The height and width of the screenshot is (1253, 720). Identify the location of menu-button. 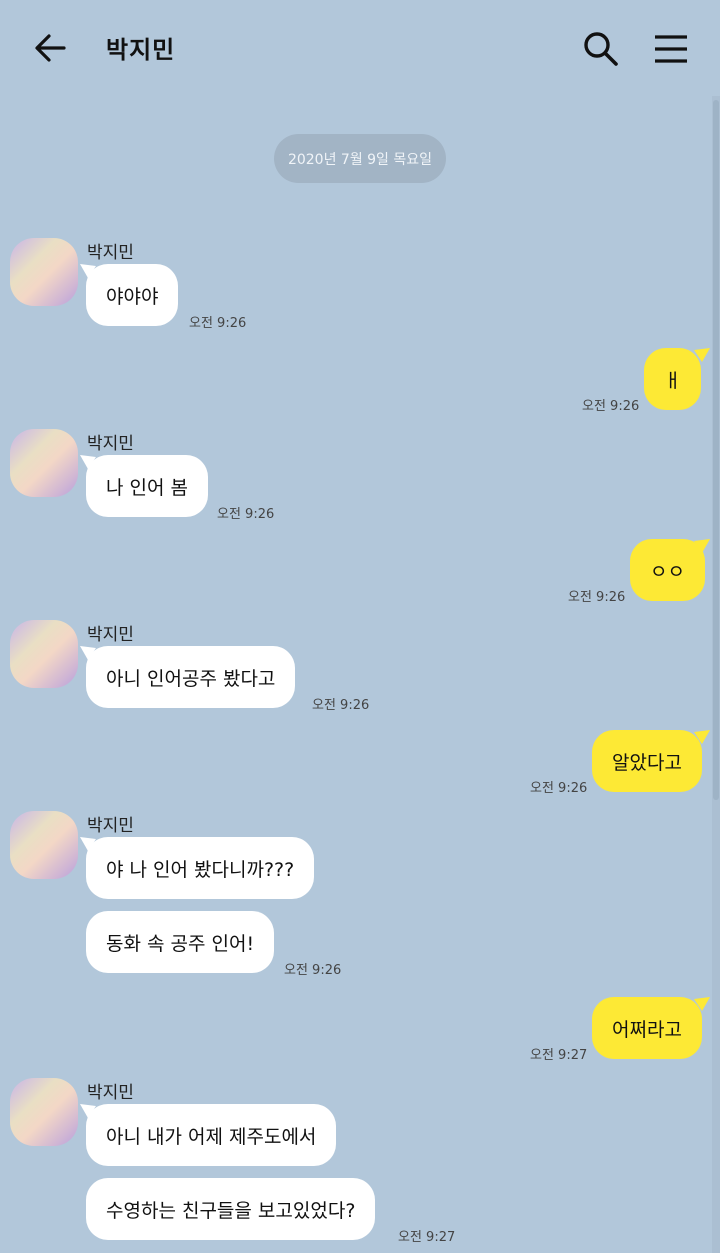
(671, 49).